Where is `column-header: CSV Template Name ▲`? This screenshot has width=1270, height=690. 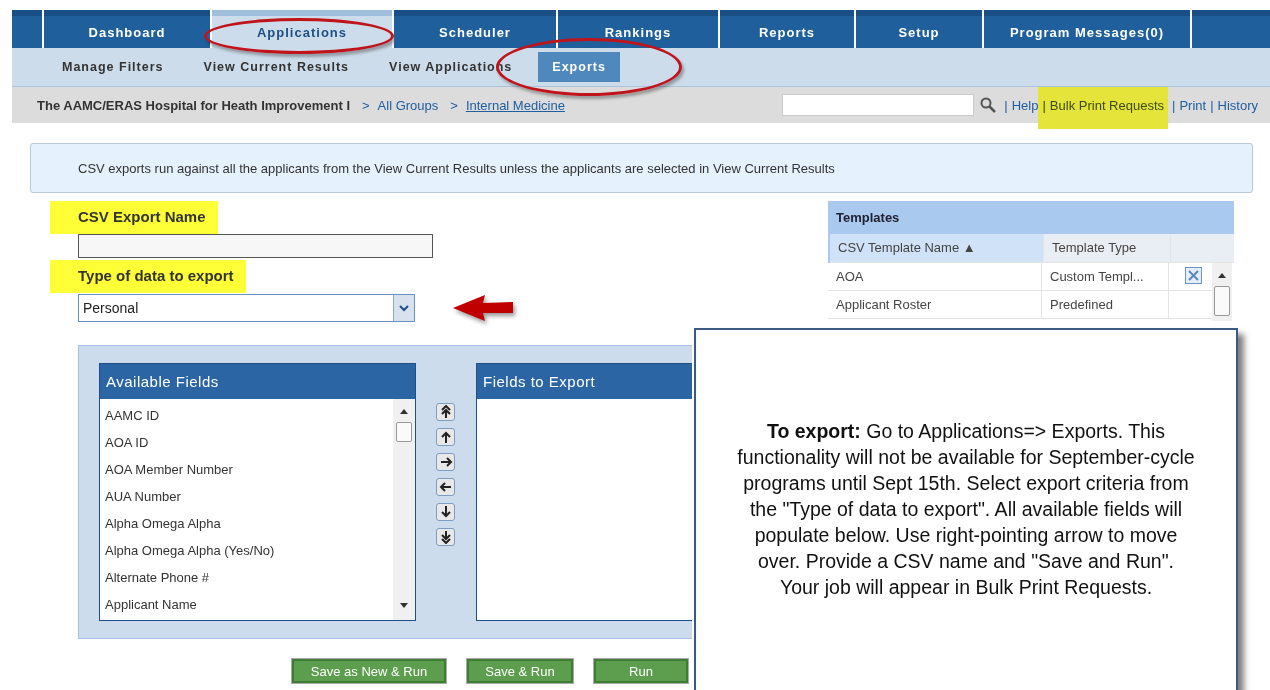 column-header: CSV Template Name ▲ is located at coordinates (937, 248).